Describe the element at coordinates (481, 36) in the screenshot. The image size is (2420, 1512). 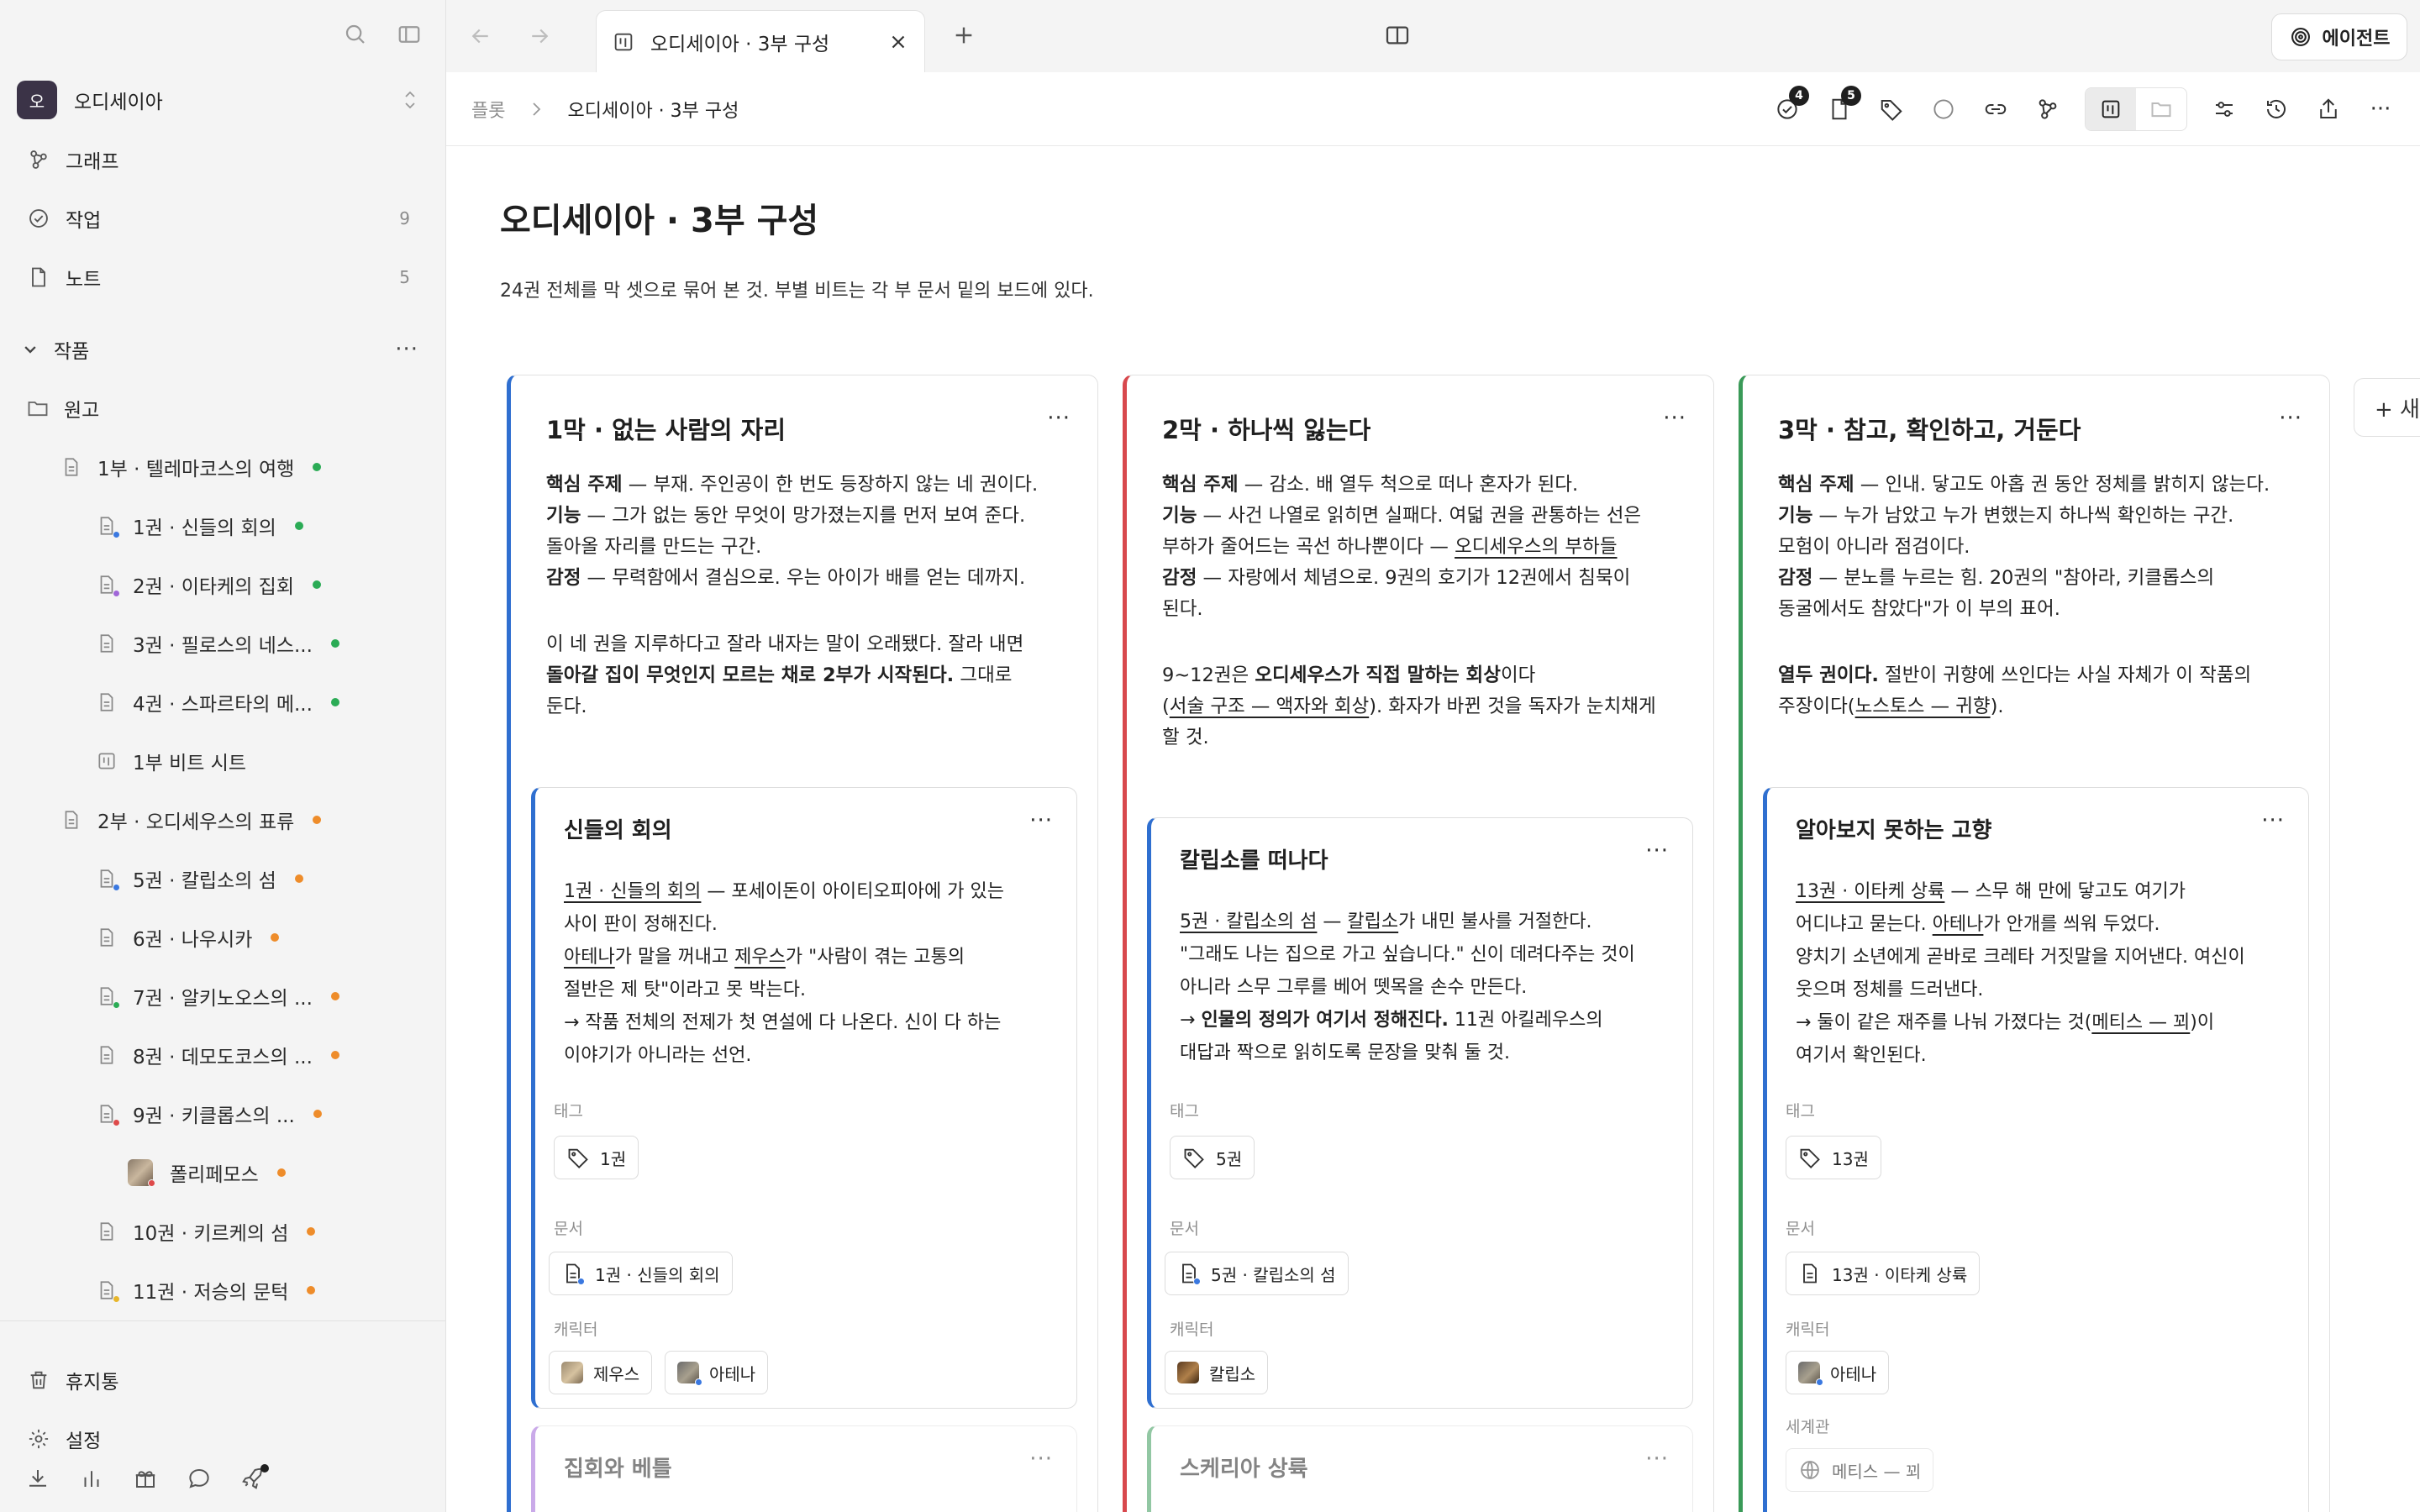
I see `back-arrow-icon` at that location.